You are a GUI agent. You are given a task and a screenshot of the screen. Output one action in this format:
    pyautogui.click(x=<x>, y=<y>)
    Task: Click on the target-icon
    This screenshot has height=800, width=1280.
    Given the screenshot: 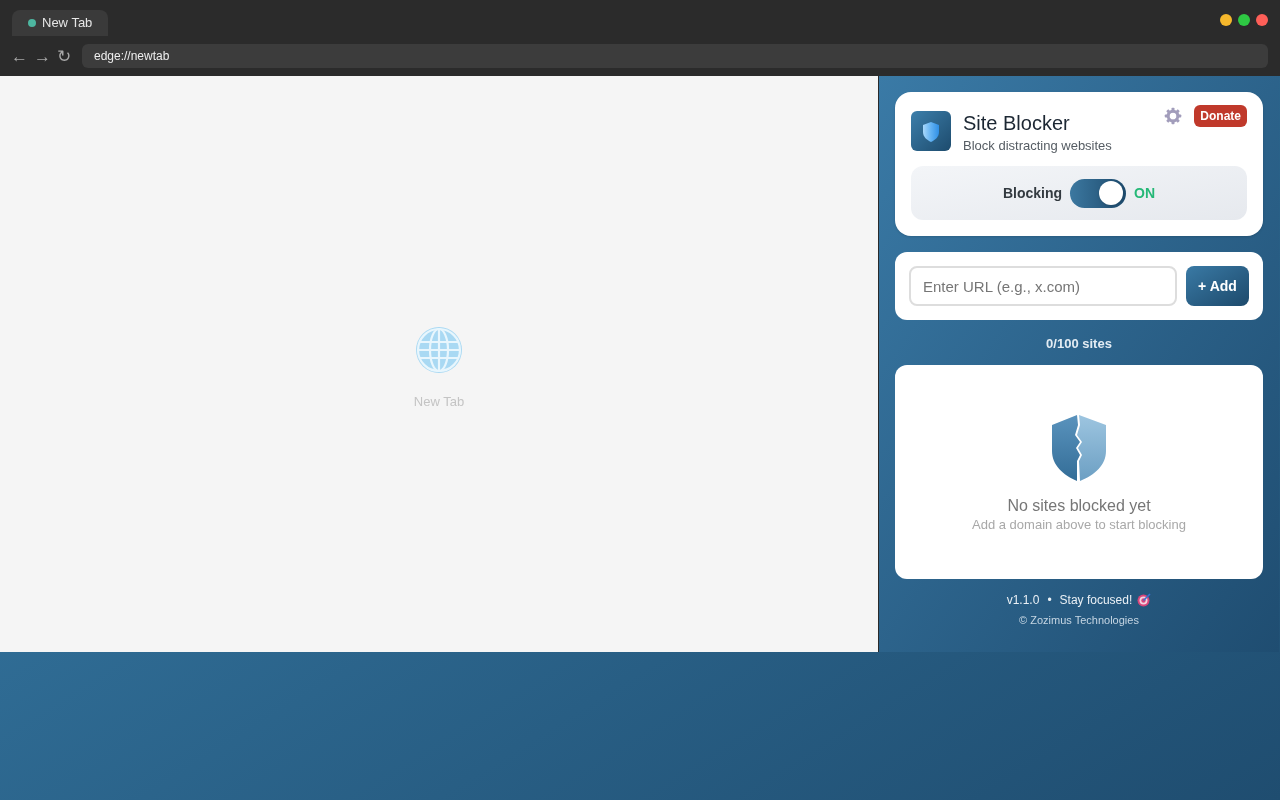 What is the action you would take?
    pyautogui.click(x=1144, y=600)
    